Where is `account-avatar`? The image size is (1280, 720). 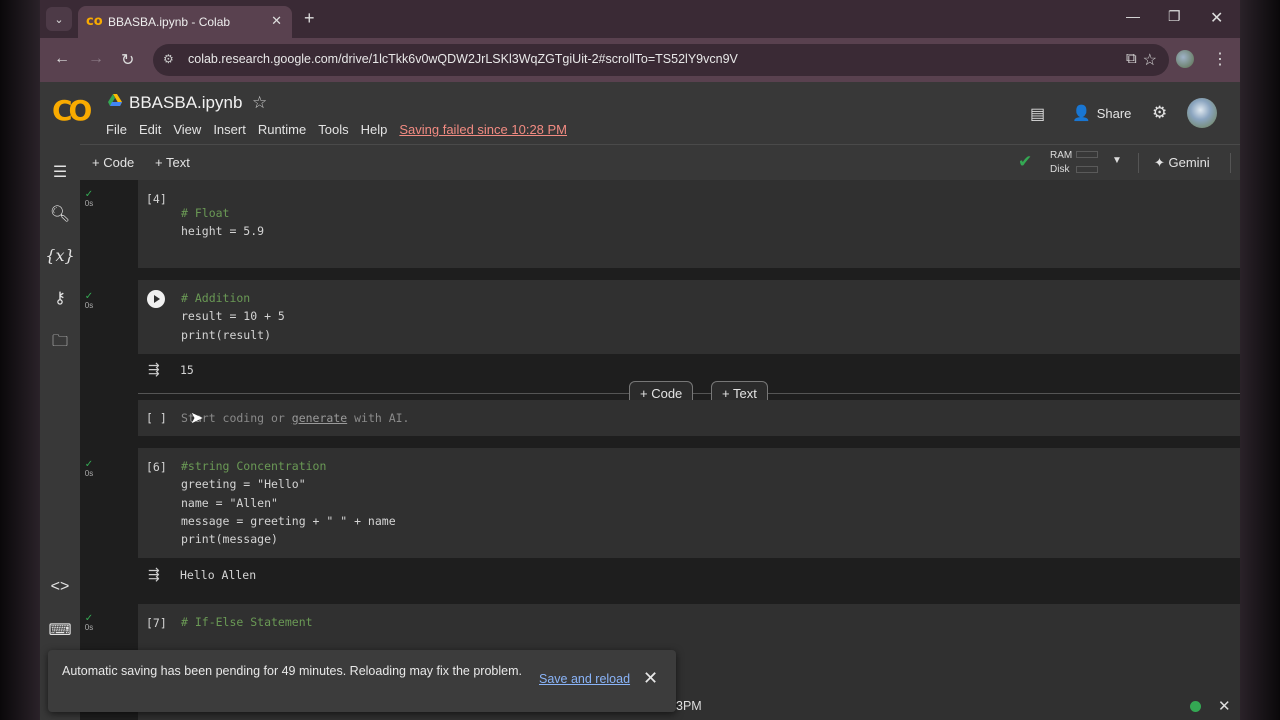 account-avatar is located at coordinates (1202, 113).